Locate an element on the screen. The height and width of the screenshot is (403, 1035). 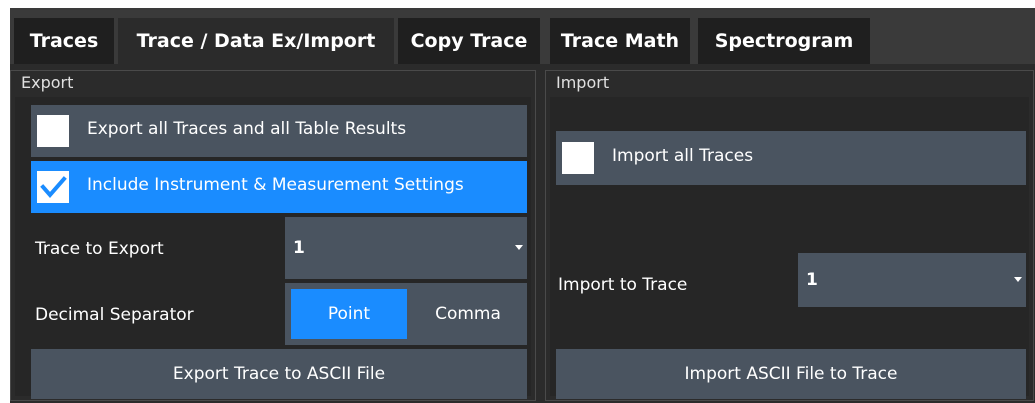
import-to-trace-value: 1 is located at coordinates (812, 280).